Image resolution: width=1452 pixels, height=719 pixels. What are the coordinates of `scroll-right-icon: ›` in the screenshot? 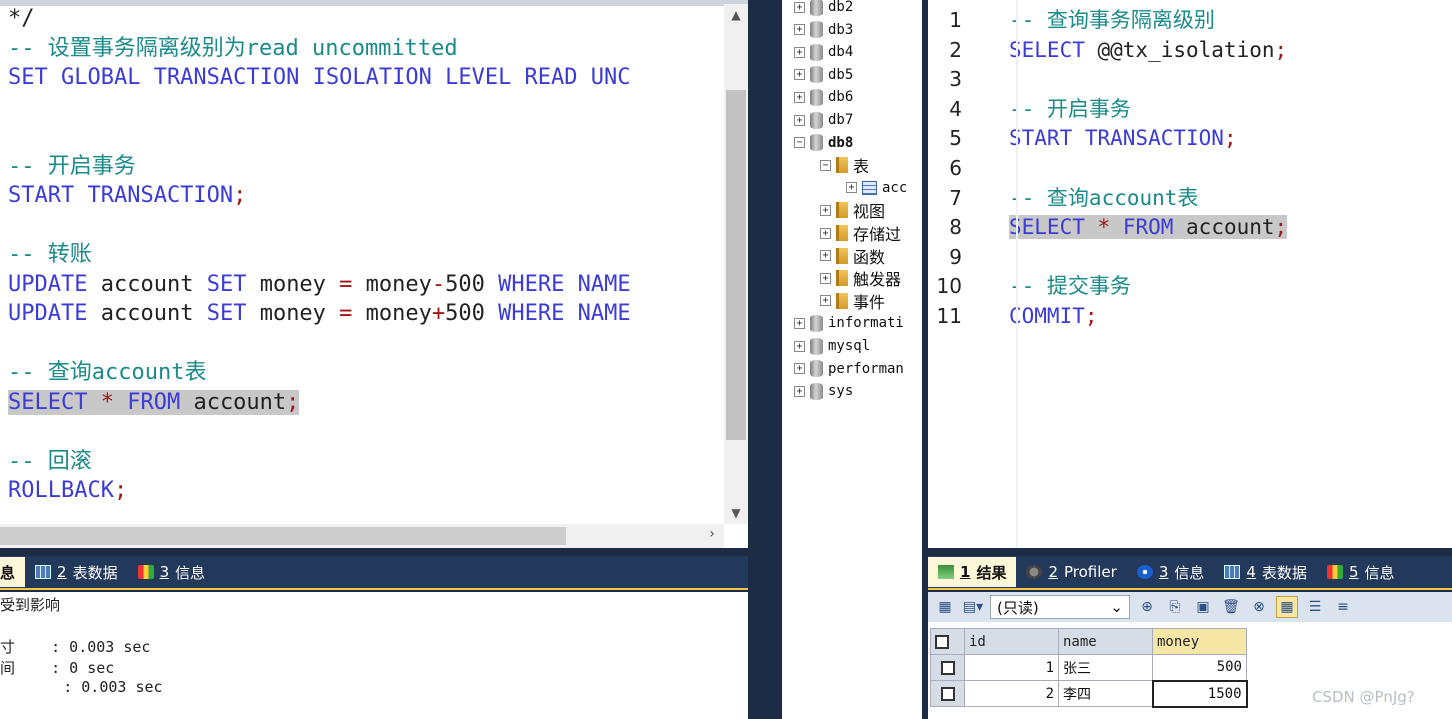 It's located at (712, 534).